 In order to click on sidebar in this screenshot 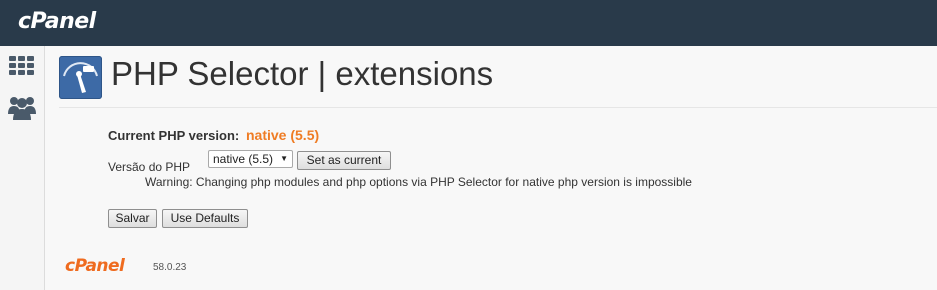, I will do `click(22, 168)`.